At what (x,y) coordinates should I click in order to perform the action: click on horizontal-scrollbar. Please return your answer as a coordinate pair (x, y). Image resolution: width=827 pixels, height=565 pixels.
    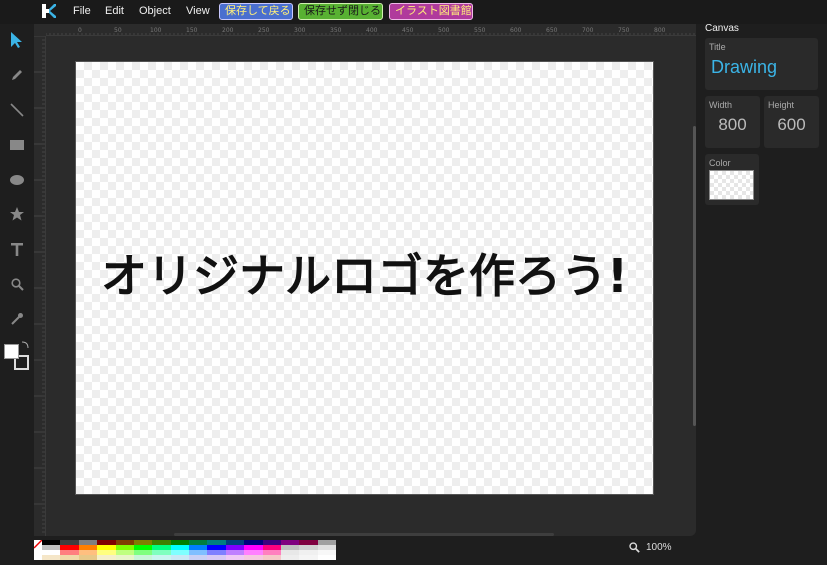
    Looking at the image, I should click on (364, 534).